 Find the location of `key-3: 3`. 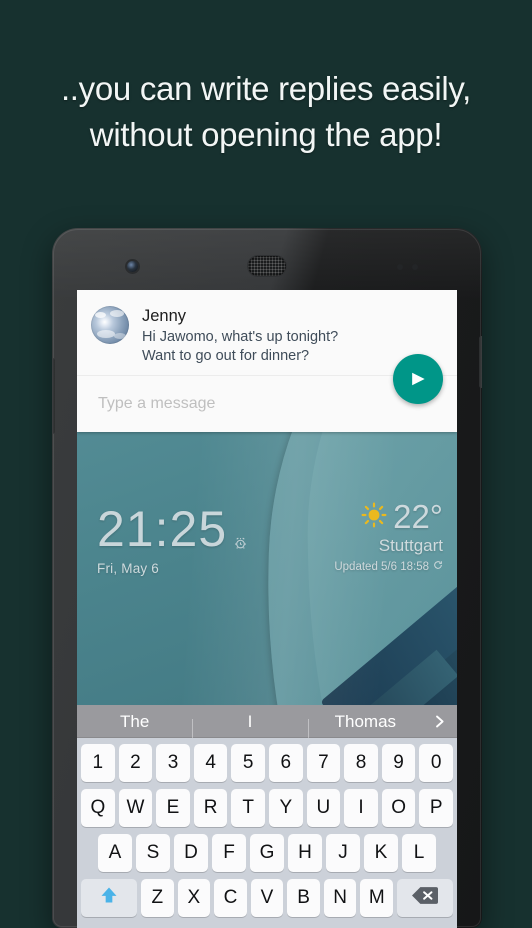

key-3: 3 is located at coordinates (173, 763).